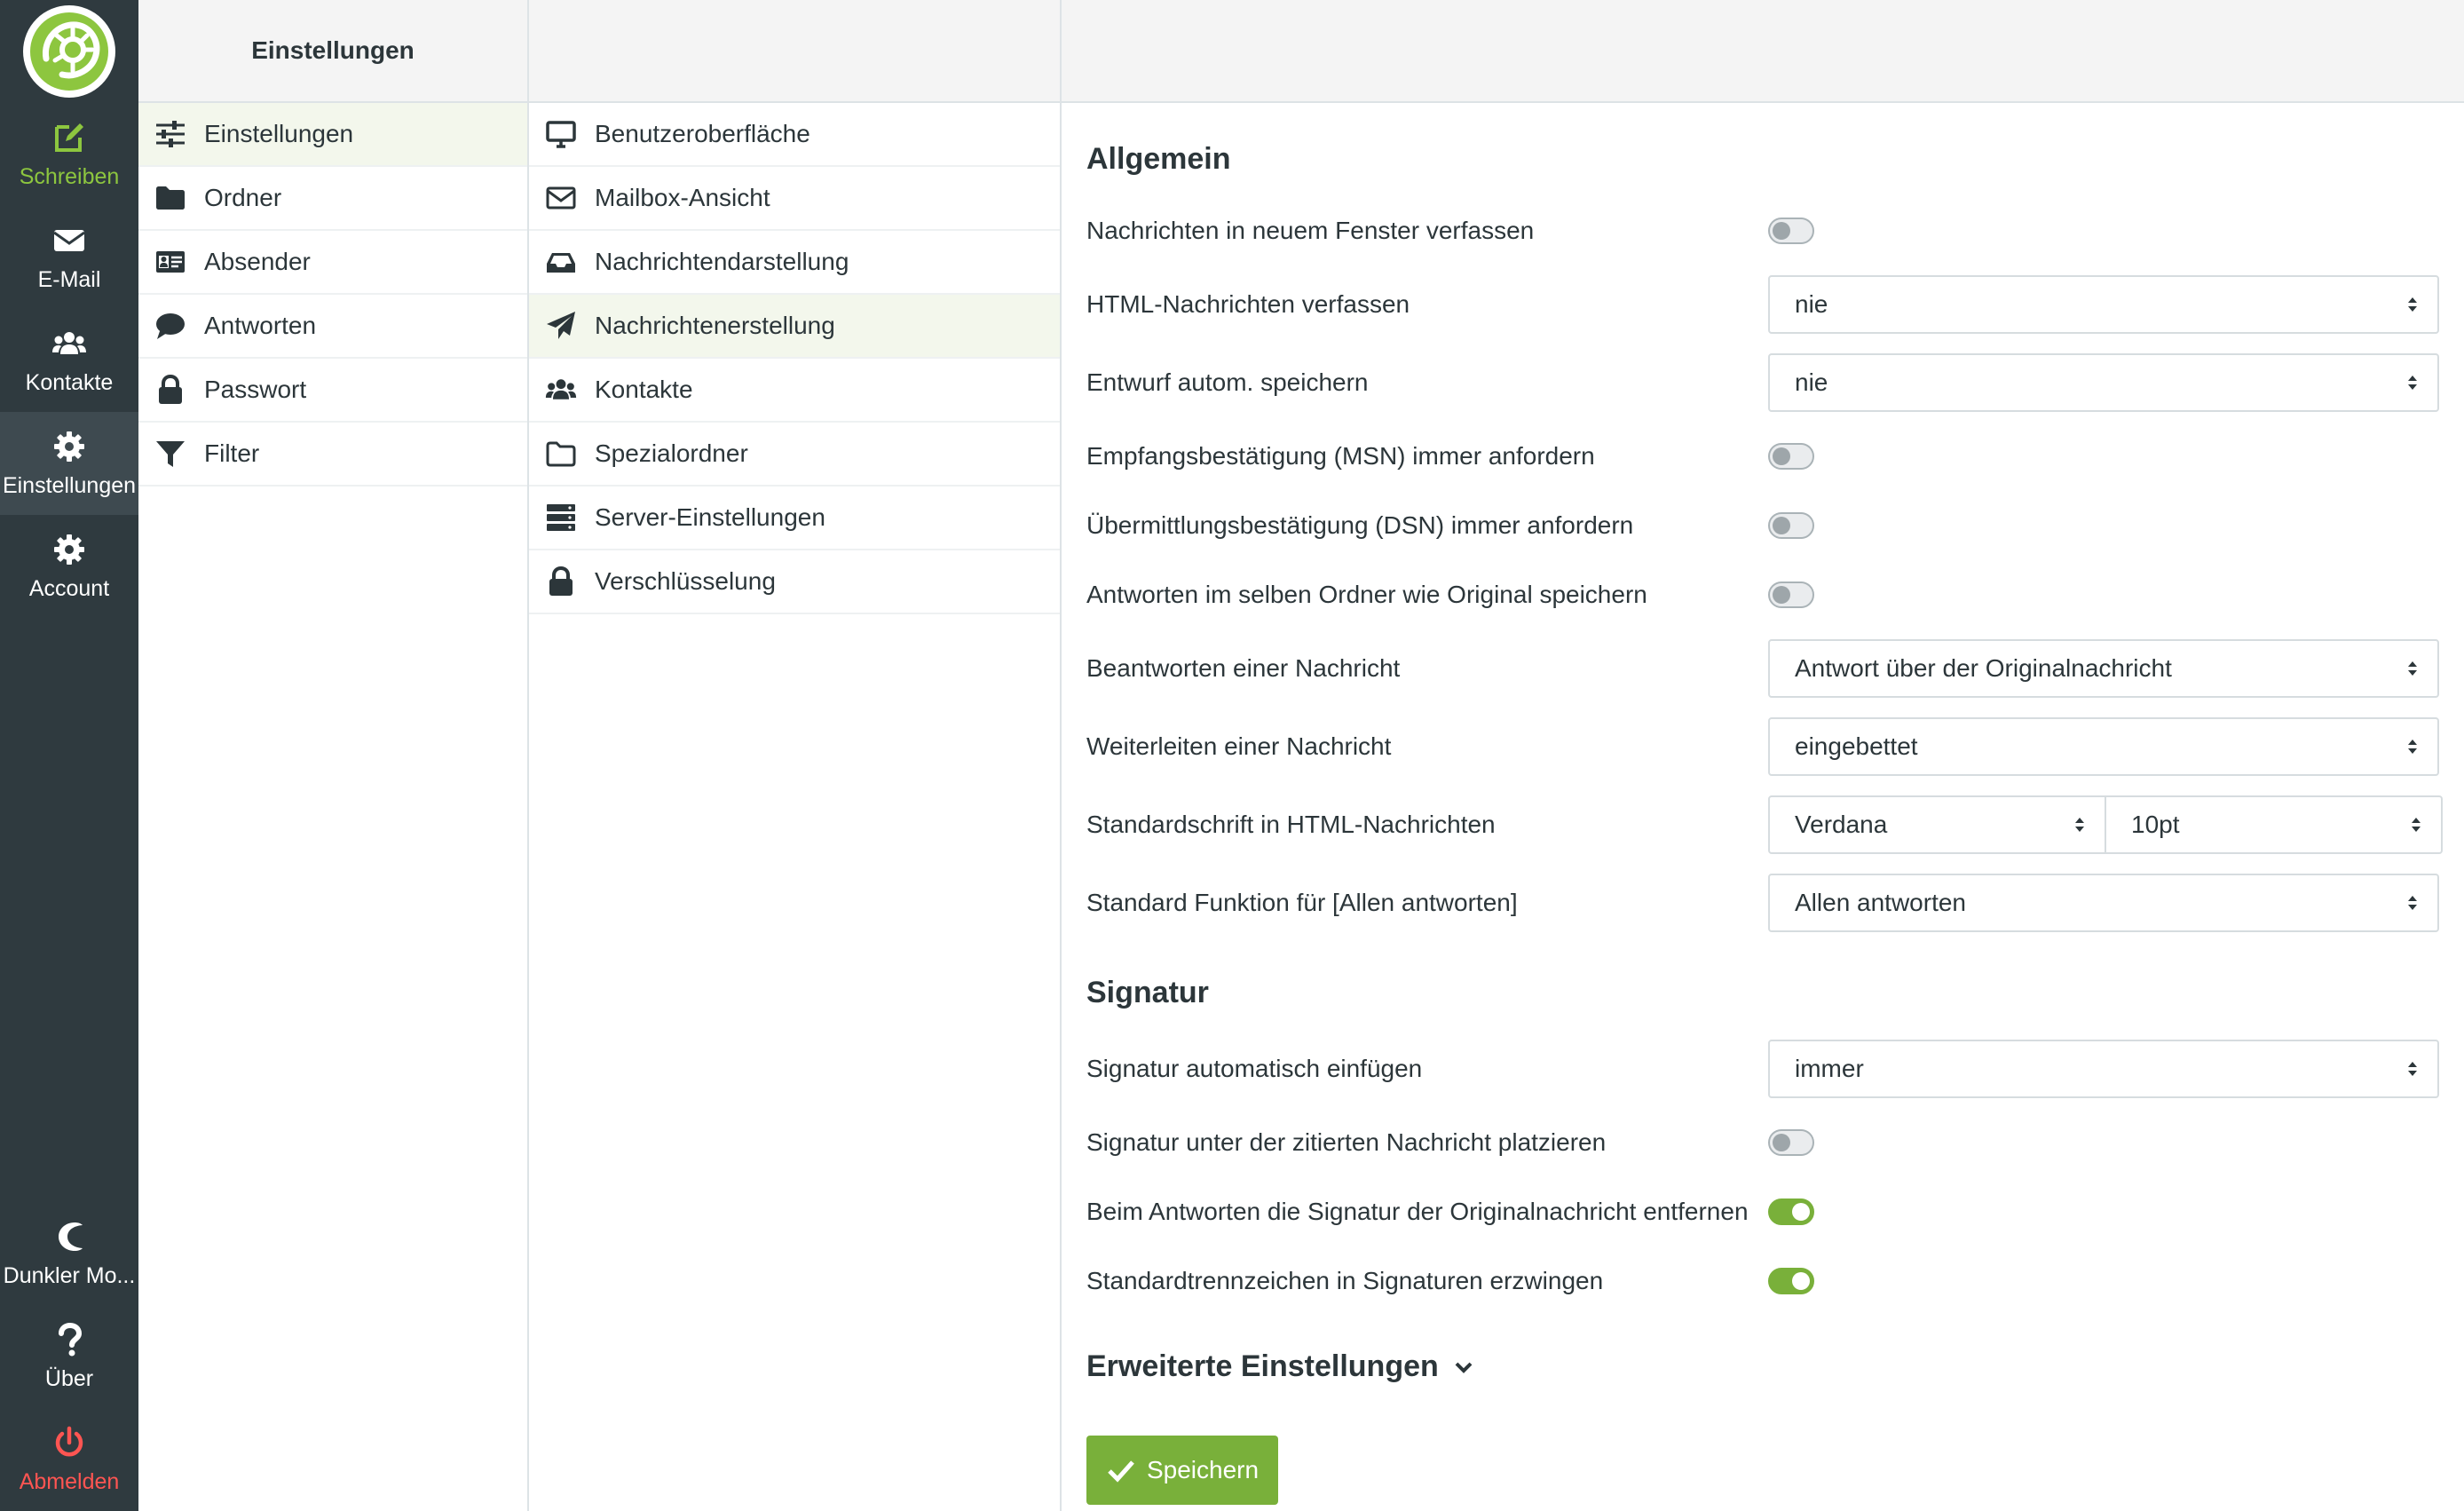 Image resolution: width=2464 pixels, height=1511 pixels. Describe the element at coordinates (2104, 903) in the screenshot. I see `reply-all-select: Allen antworten` at that location.